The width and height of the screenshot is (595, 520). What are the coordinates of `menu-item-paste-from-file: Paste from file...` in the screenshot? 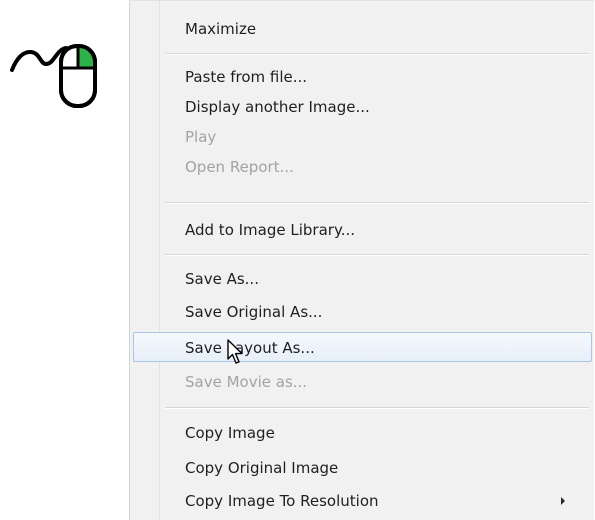 It's located at (362, 76).